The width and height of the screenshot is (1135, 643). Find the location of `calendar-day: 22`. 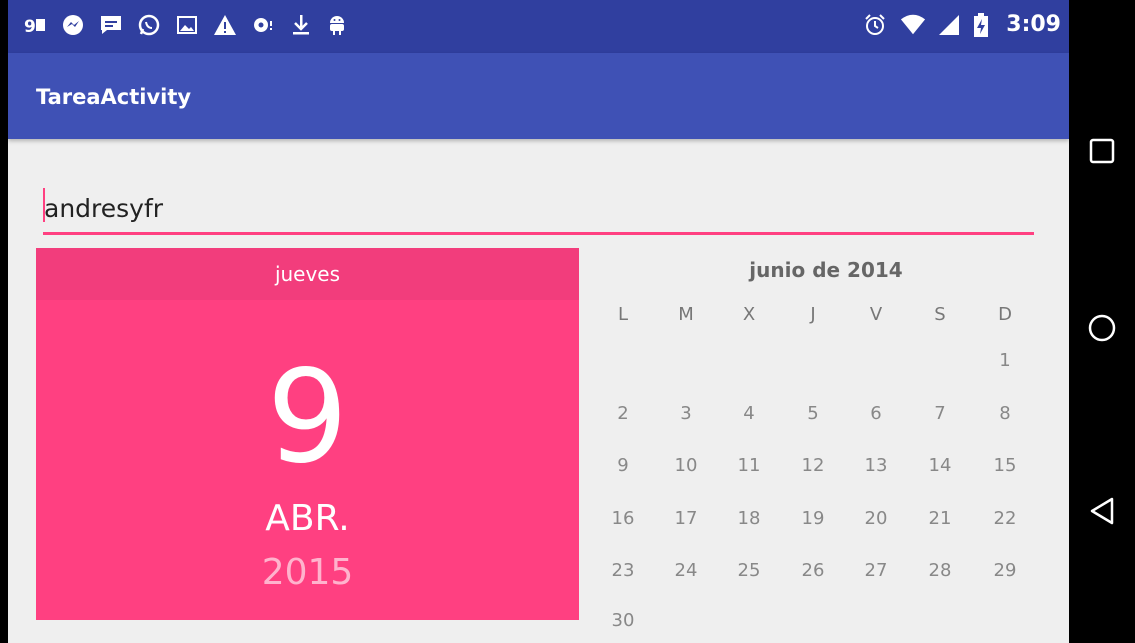

calendar-day: 22 is located at coordinates (1005, 518).